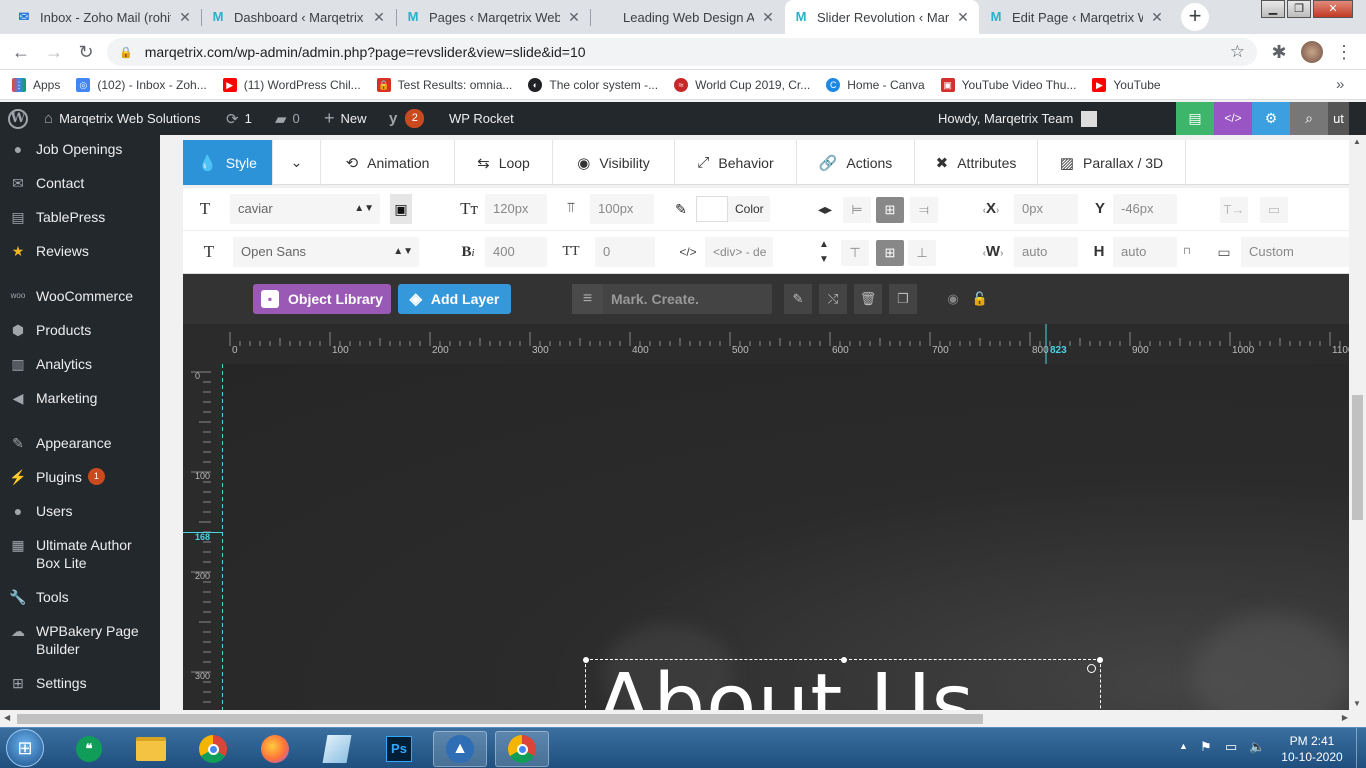 This screenshot has width=1366, height=768. Describe the element at coordinates (481, 118) in the screenshot. I see `wp-rocket-link: WP Rocket` at that location.